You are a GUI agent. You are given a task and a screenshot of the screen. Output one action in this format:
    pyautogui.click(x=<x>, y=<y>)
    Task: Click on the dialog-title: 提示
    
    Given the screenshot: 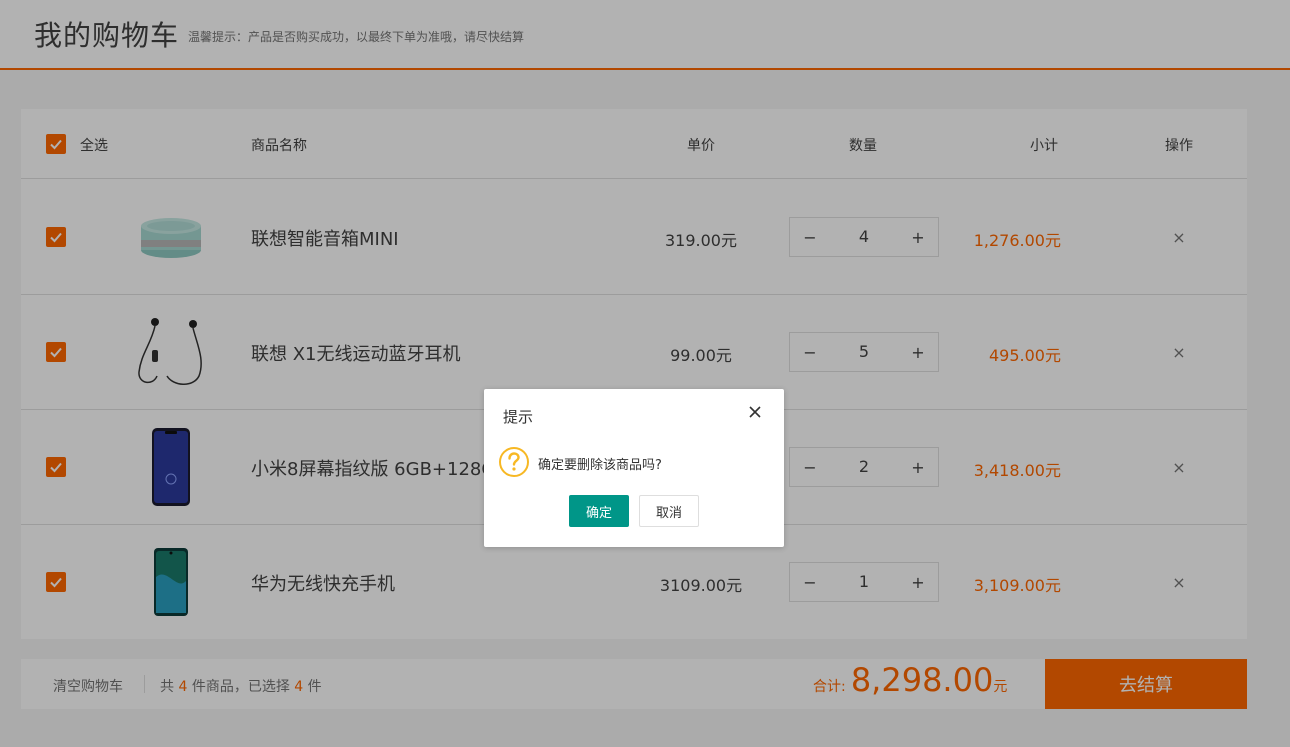 What is the action you would take?
    pyautogui.click(x=518, y=417)
    